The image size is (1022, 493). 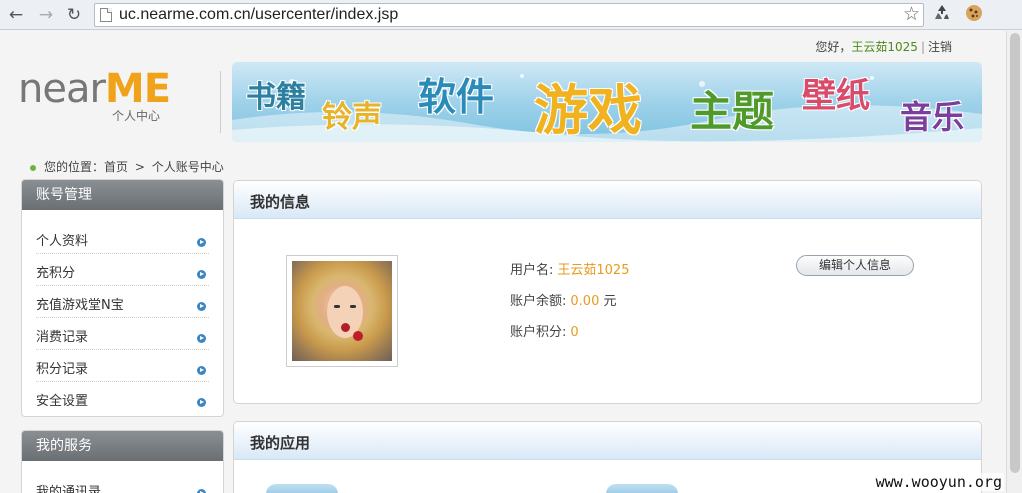 What do you see at coordinates (607, 441) in the screenshot?
I see `my-apps-title: 我的应用` at bounding box center [607, 441].